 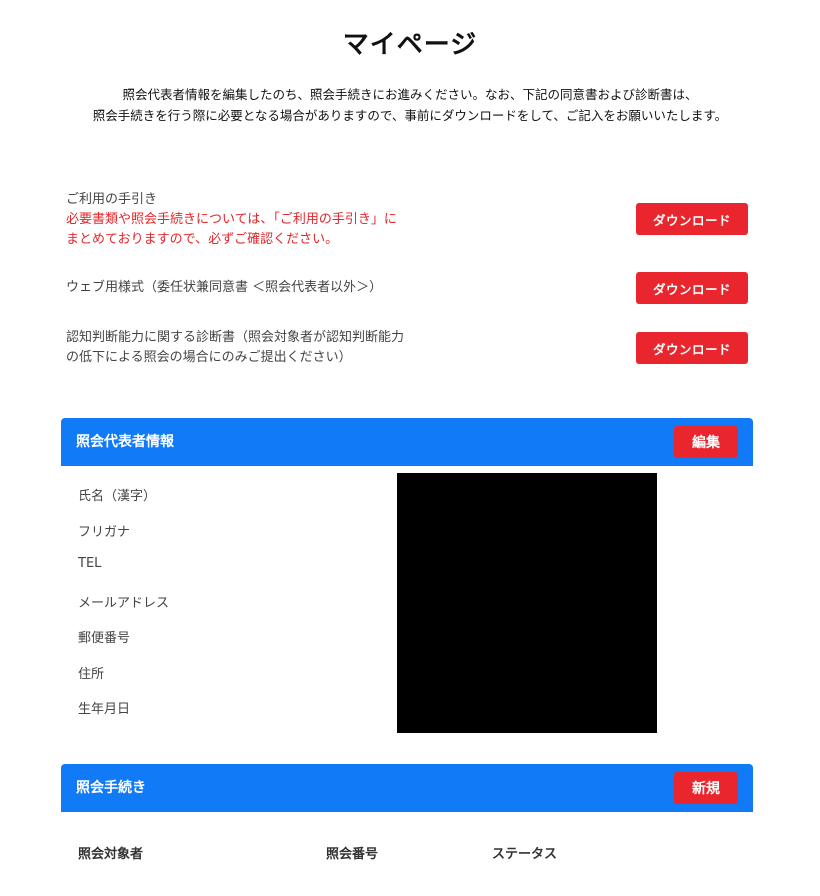 What do you see at coordinates (90, 563) in the screenshot?
I see `field-tel: TEL` at bounding box center [90, 563].